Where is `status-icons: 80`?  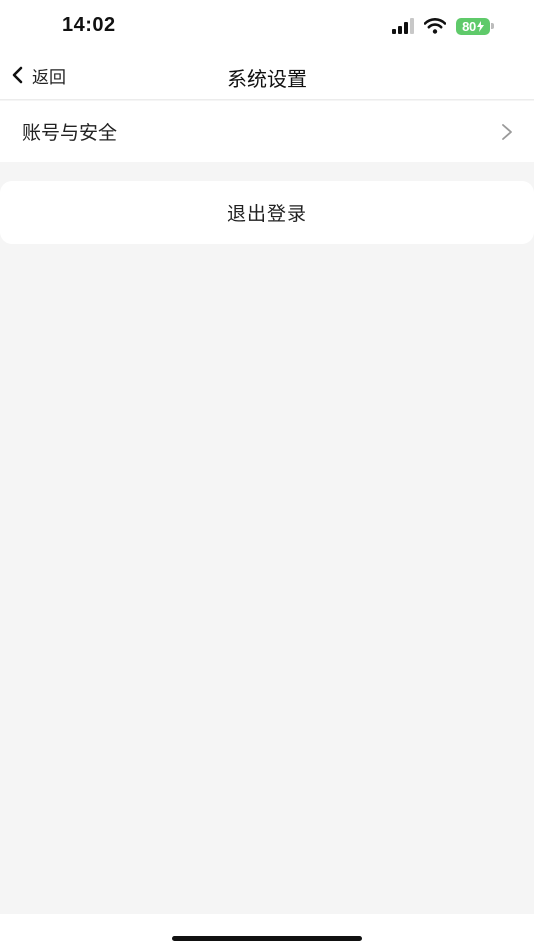
status-icons: 80 is located at coordinates (443, 26).